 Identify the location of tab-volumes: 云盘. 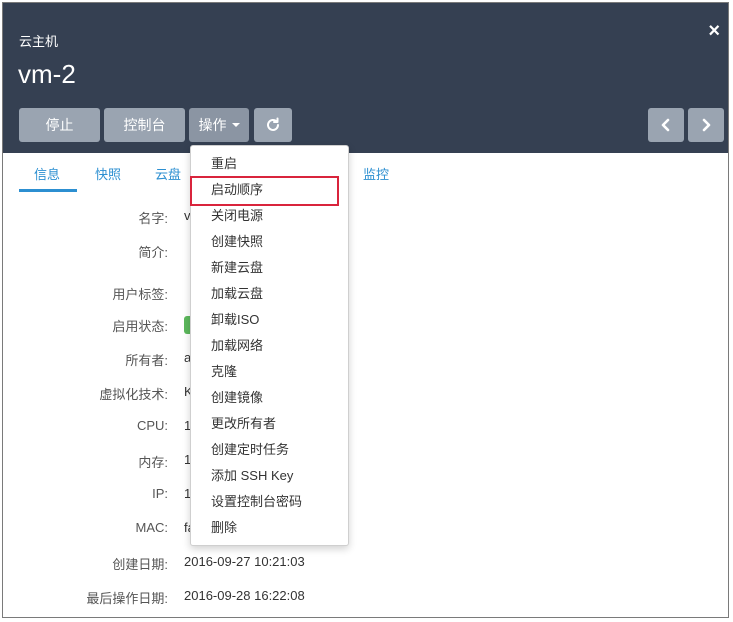
(168, 173).